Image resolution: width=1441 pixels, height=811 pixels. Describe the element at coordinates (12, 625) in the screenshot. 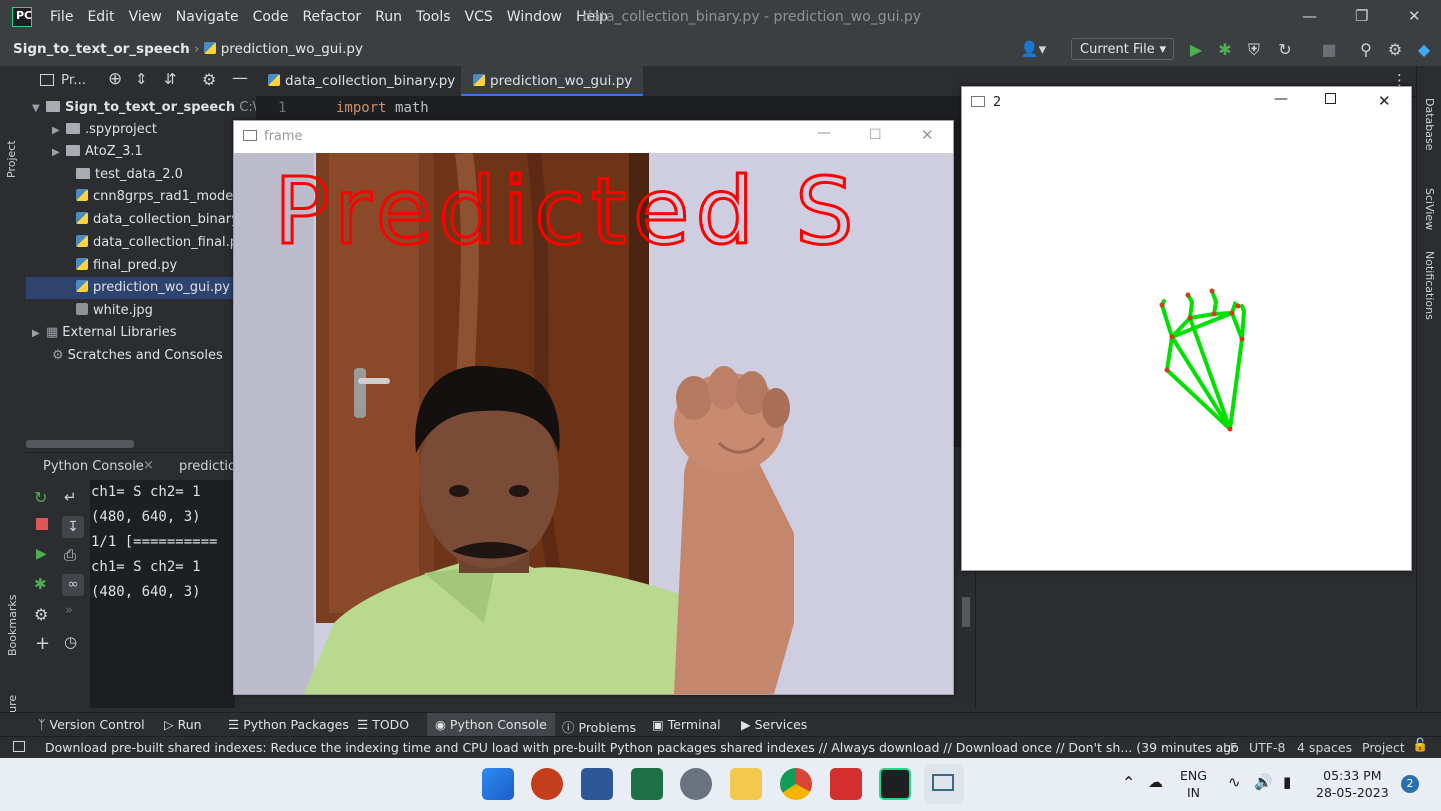

I see `bookmarks-tool-tab: Bookmarks` at that location.